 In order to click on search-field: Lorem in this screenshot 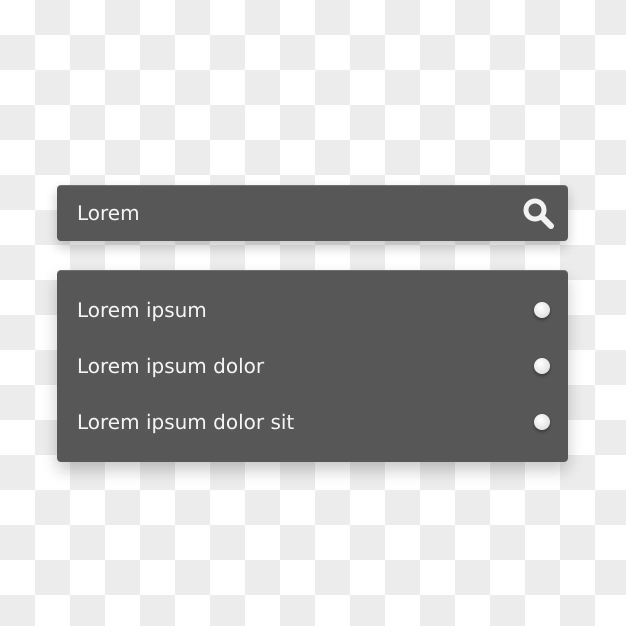, I will do `click(312, 213)`.